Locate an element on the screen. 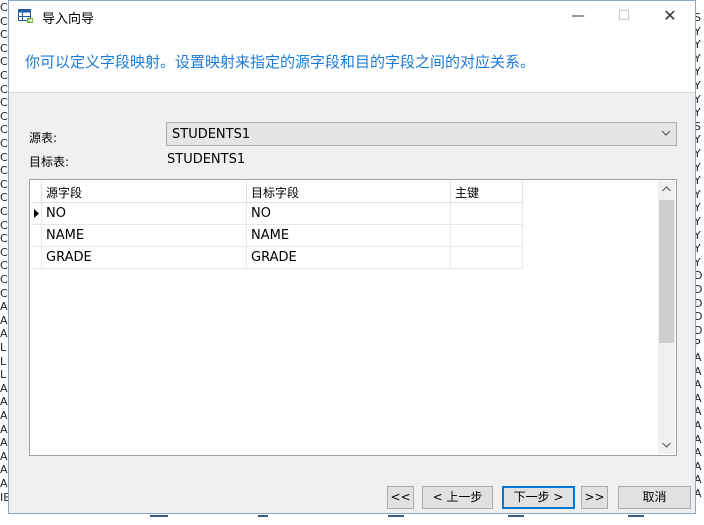  source-table-select: STUDENTS1 is located at coordinates (421, 134).